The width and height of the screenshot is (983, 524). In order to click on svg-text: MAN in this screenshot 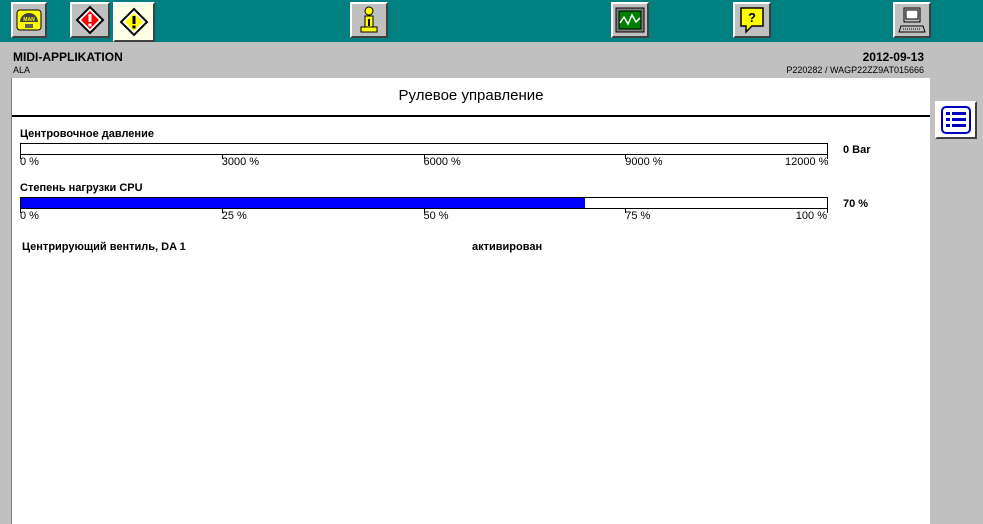, I will do `click(29, 20)`.